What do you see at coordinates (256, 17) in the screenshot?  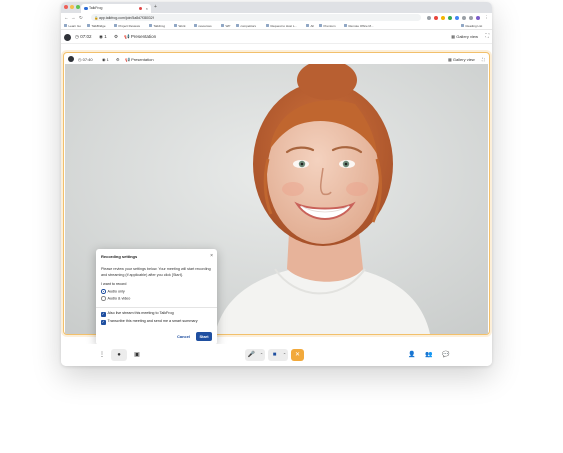 I see `address-bar: 🔒 app.talkfrog.com/join/5a8d7f38032f` at bounding box center [256, 17].